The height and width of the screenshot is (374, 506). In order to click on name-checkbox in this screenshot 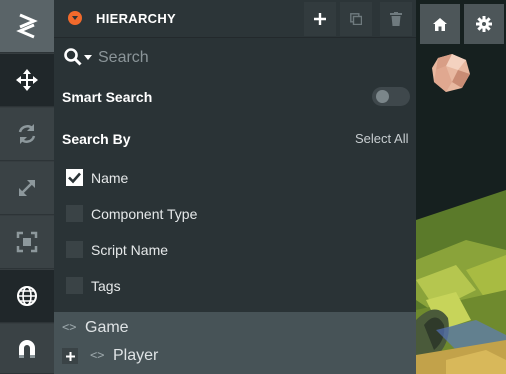, I will do `click(74, 177)`.